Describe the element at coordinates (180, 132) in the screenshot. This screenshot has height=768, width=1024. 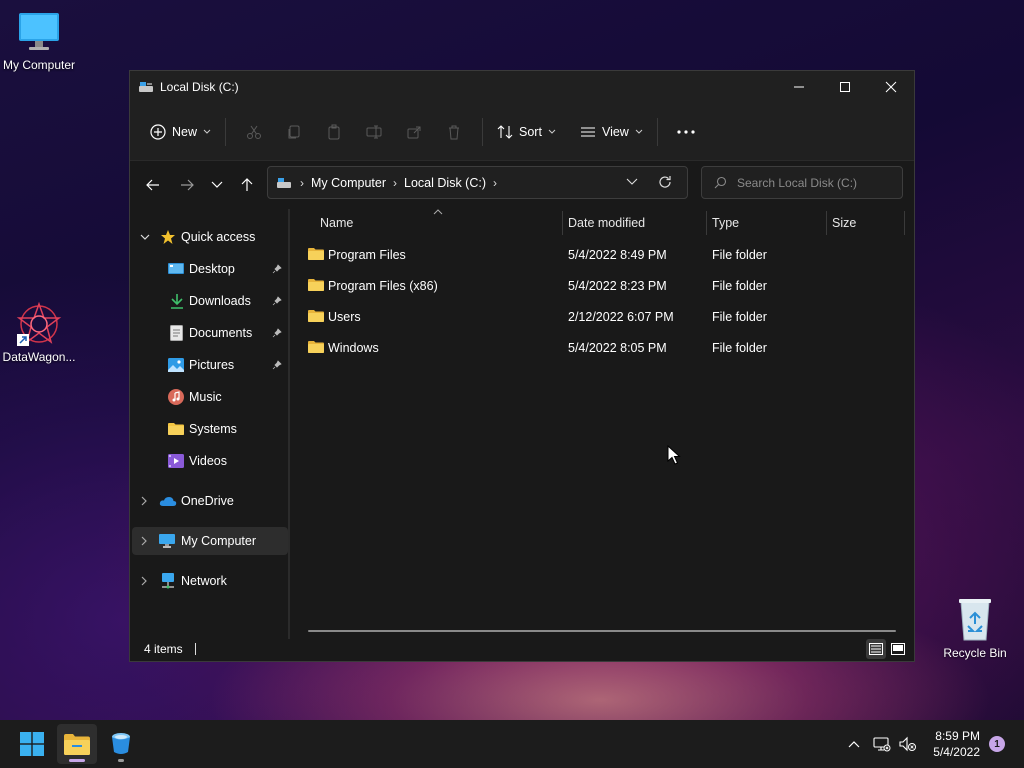
I see `new-button: New` at that location.